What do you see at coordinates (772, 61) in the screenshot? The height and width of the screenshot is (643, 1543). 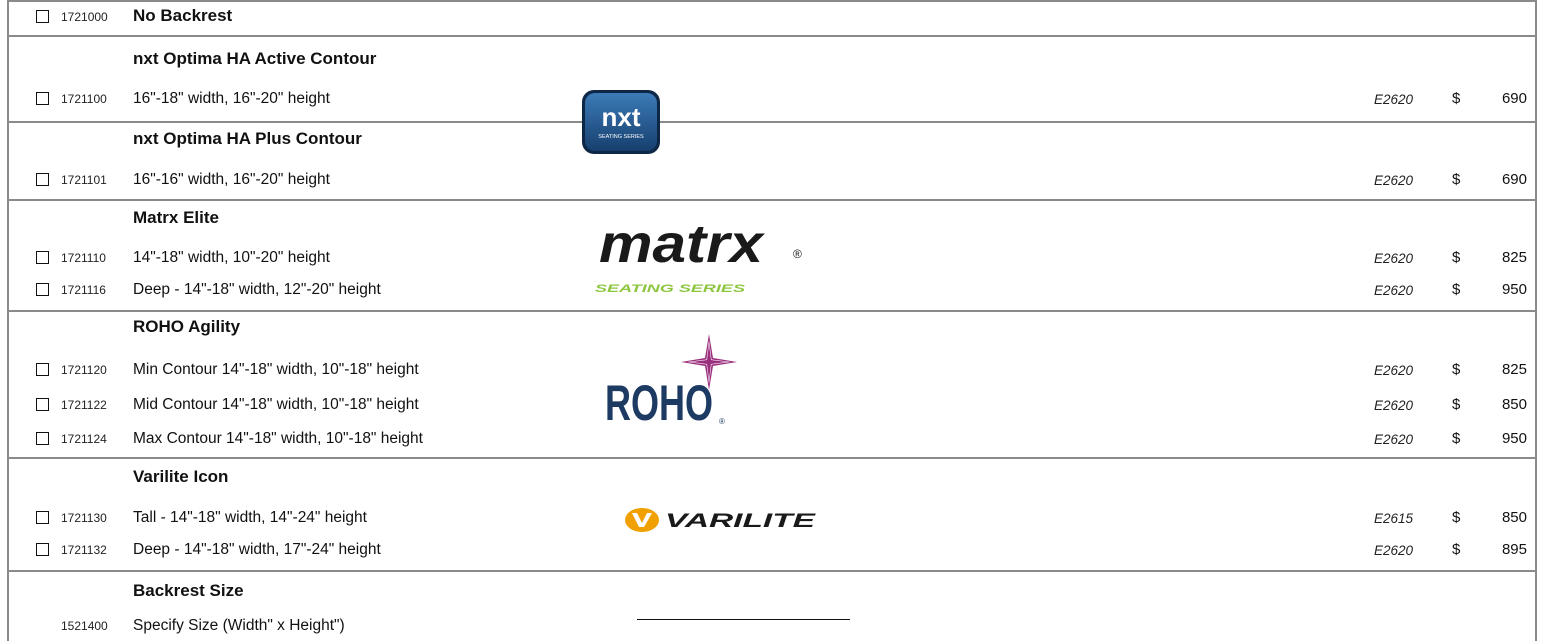 I see `section-header: nxt Optima HA Active Contour` at bounding box center [772, 61].